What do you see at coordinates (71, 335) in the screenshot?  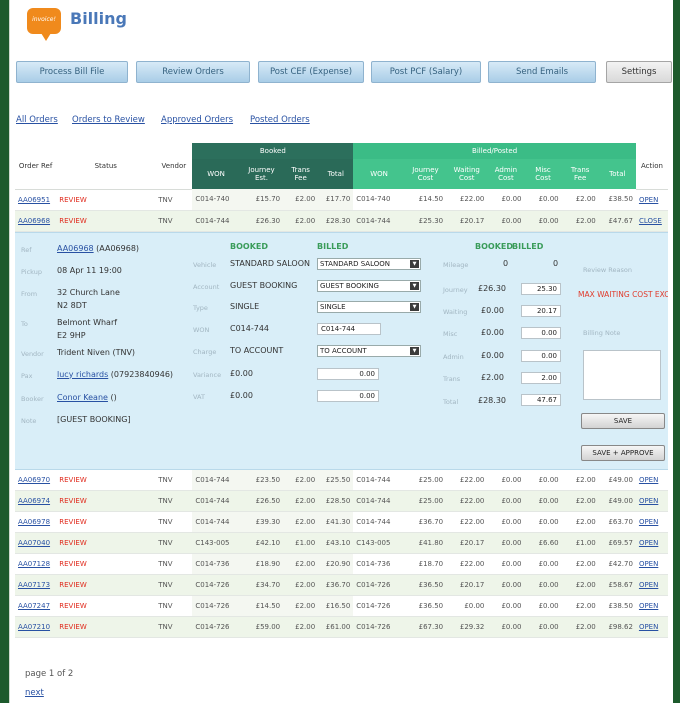 I see `detail-to-line2: E2 9HP` at bounding box center [71, 335].